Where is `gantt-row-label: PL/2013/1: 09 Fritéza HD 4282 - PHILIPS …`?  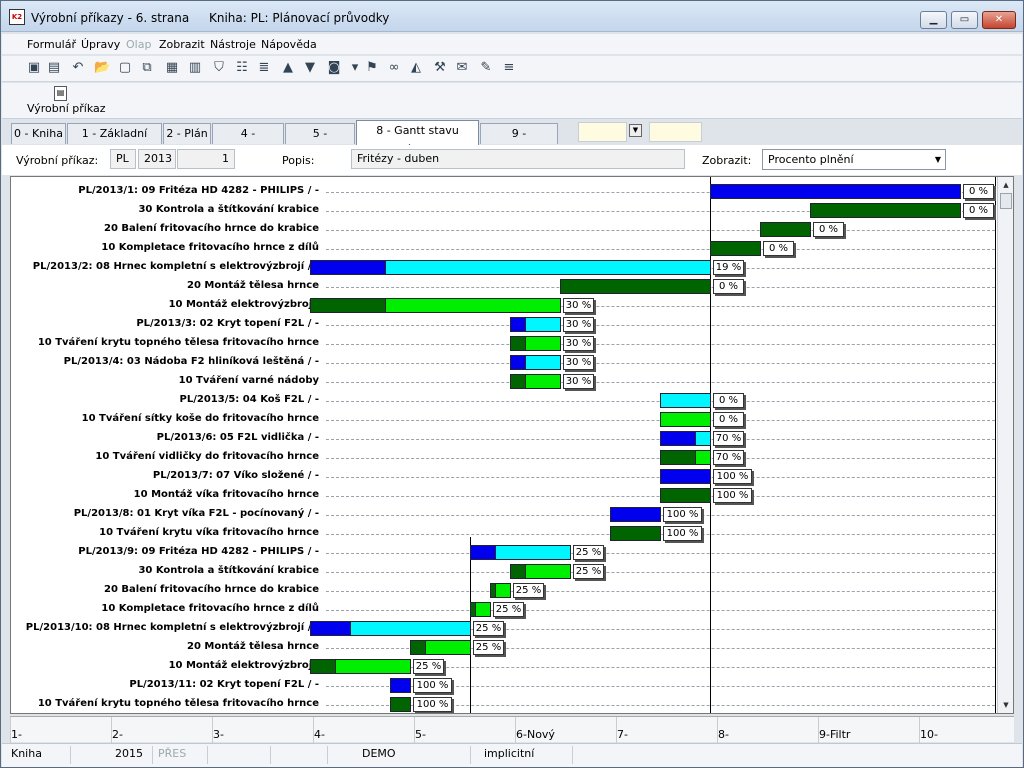 gantt-row-label: PL/2013/1: 09 Fritéza HD 4282 - PHILIPS … is located at coordinates (168, 190).